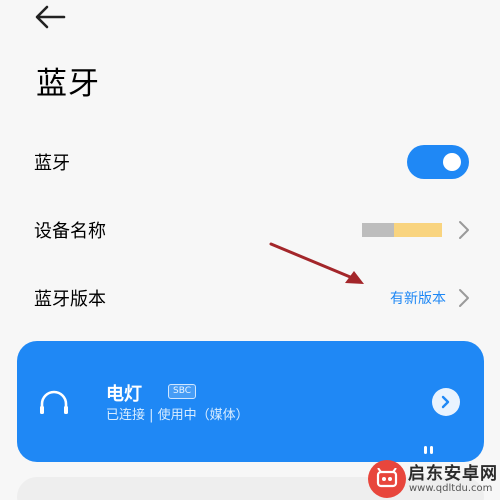  I want to click on device-name: 电灯, so click(124, 394).